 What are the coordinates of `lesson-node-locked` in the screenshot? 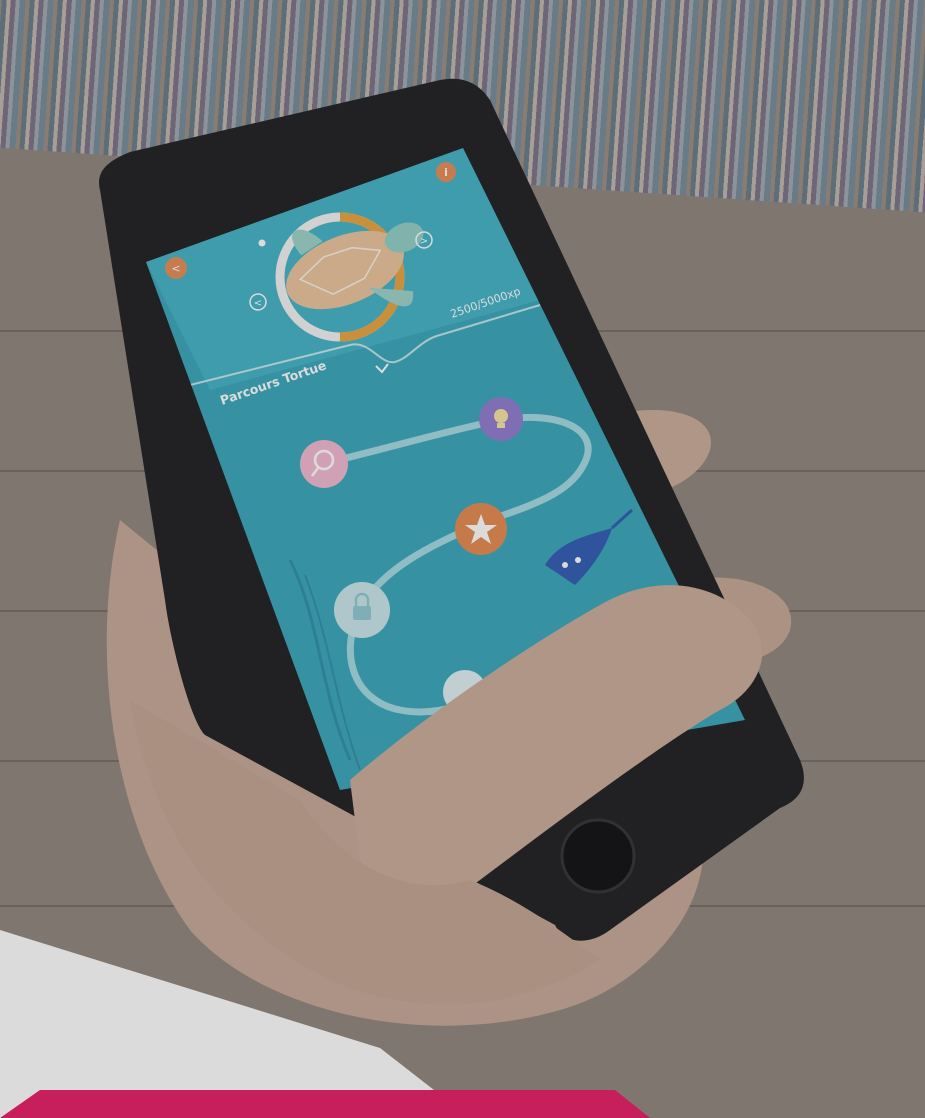 It's located at (362, 610).